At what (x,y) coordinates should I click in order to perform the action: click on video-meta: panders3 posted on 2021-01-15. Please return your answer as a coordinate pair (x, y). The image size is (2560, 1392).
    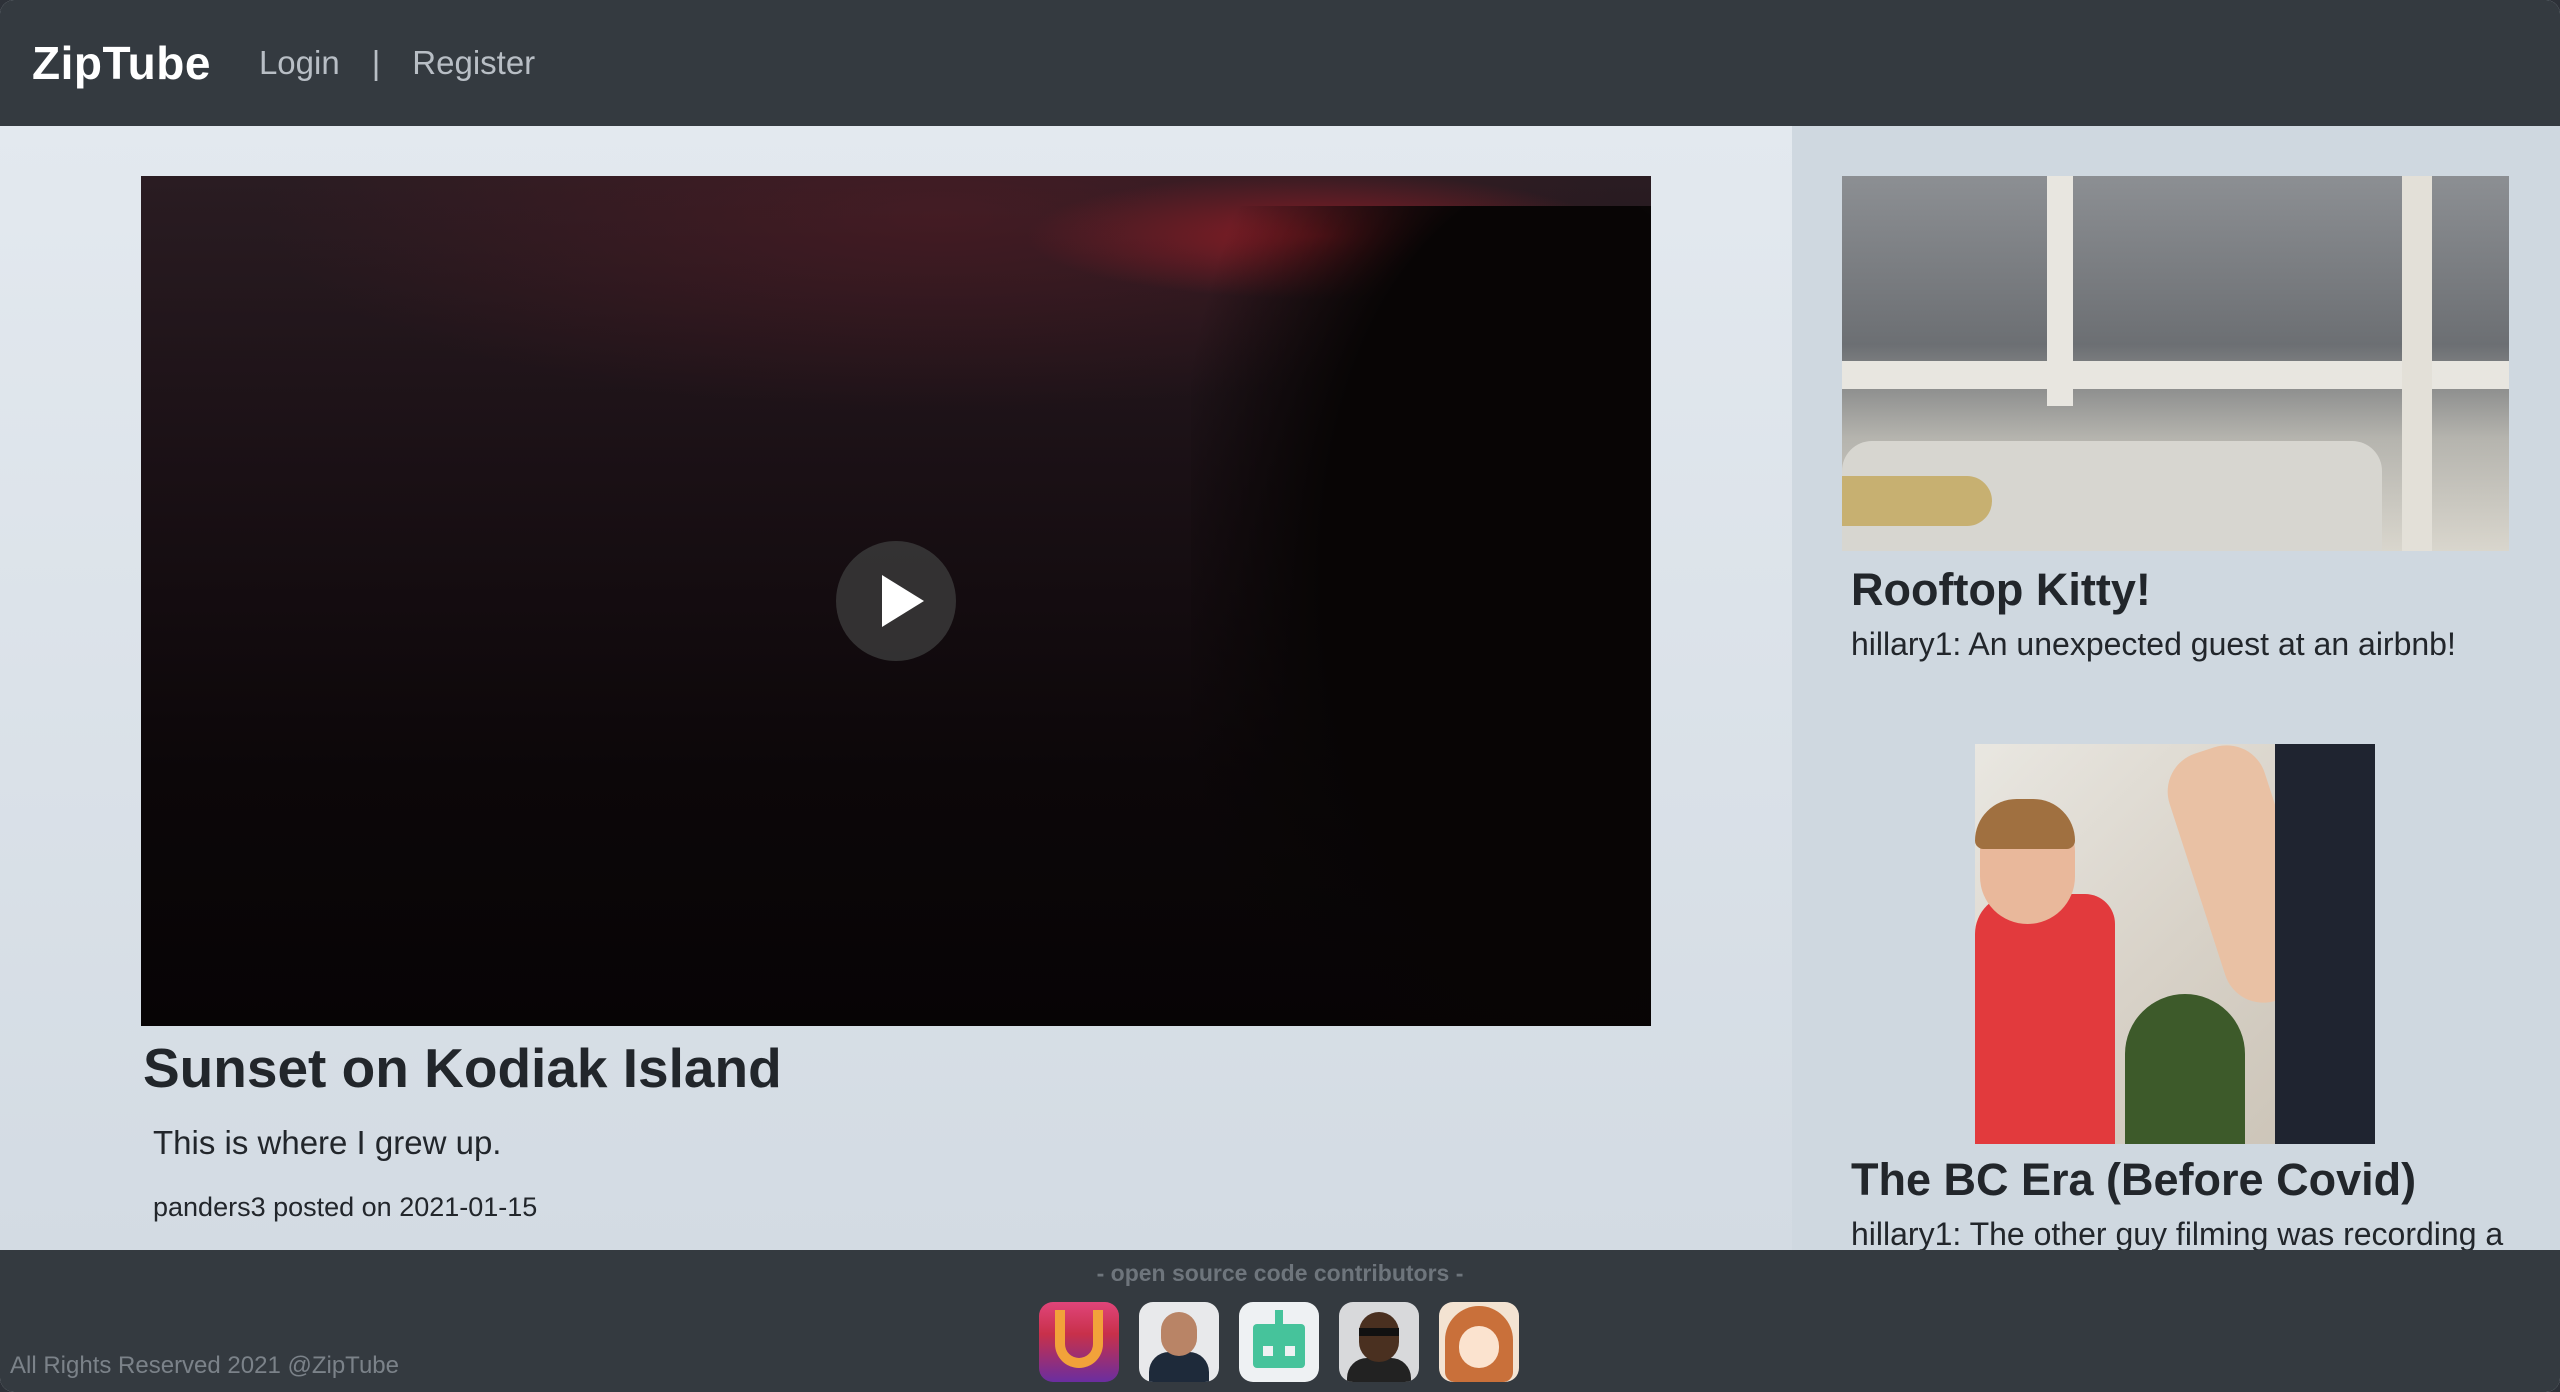
    Looking at the image, I should click on (345, 1207).